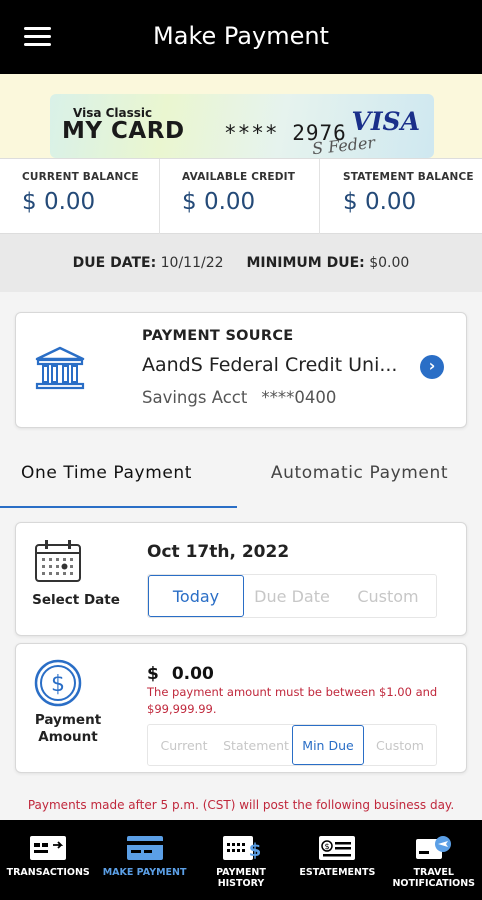  What do you see at coordinates (299, 397) in the screenshot?
I see `account-number: ****0400` at bounding box center [299, 397].